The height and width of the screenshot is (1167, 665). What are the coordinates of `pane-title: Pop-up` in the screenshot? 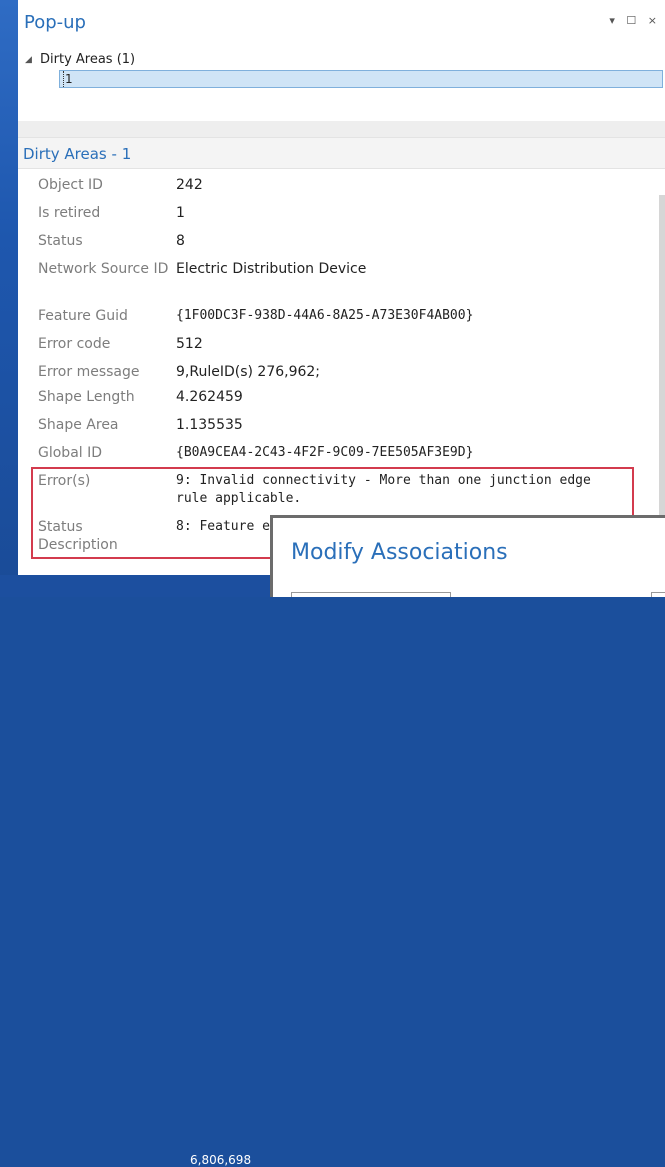 It's located at (55, 22).